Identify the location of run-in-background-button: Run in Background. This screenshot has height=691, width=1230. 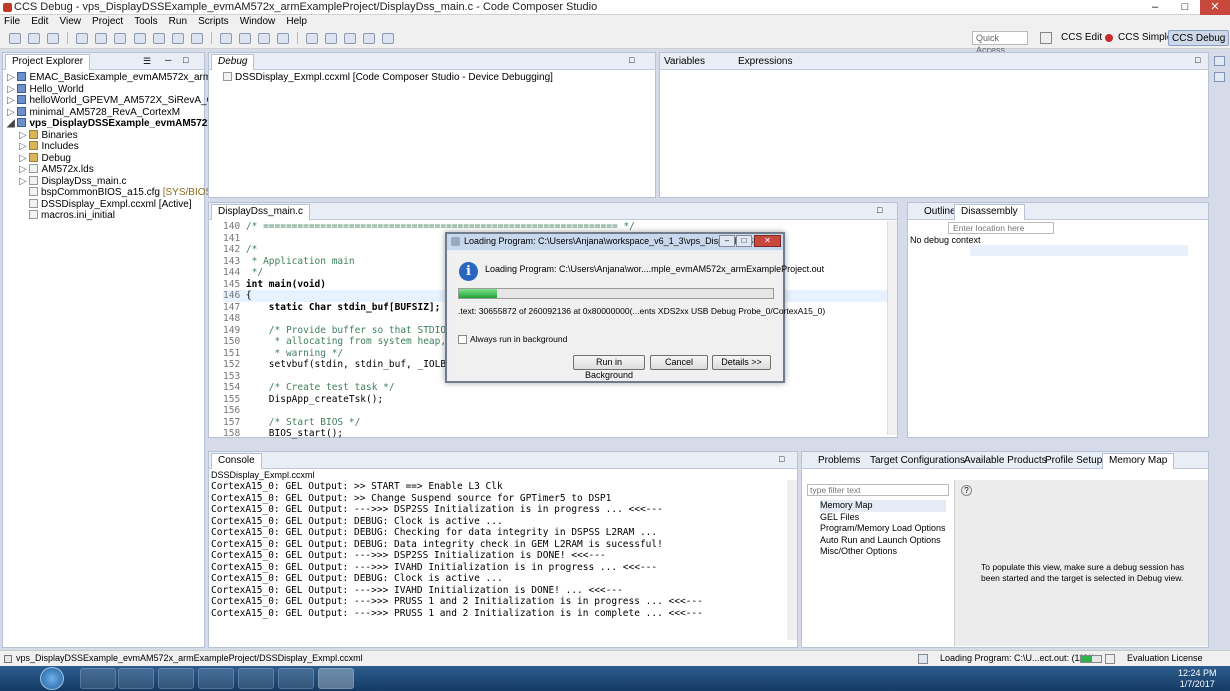
(609, 367).